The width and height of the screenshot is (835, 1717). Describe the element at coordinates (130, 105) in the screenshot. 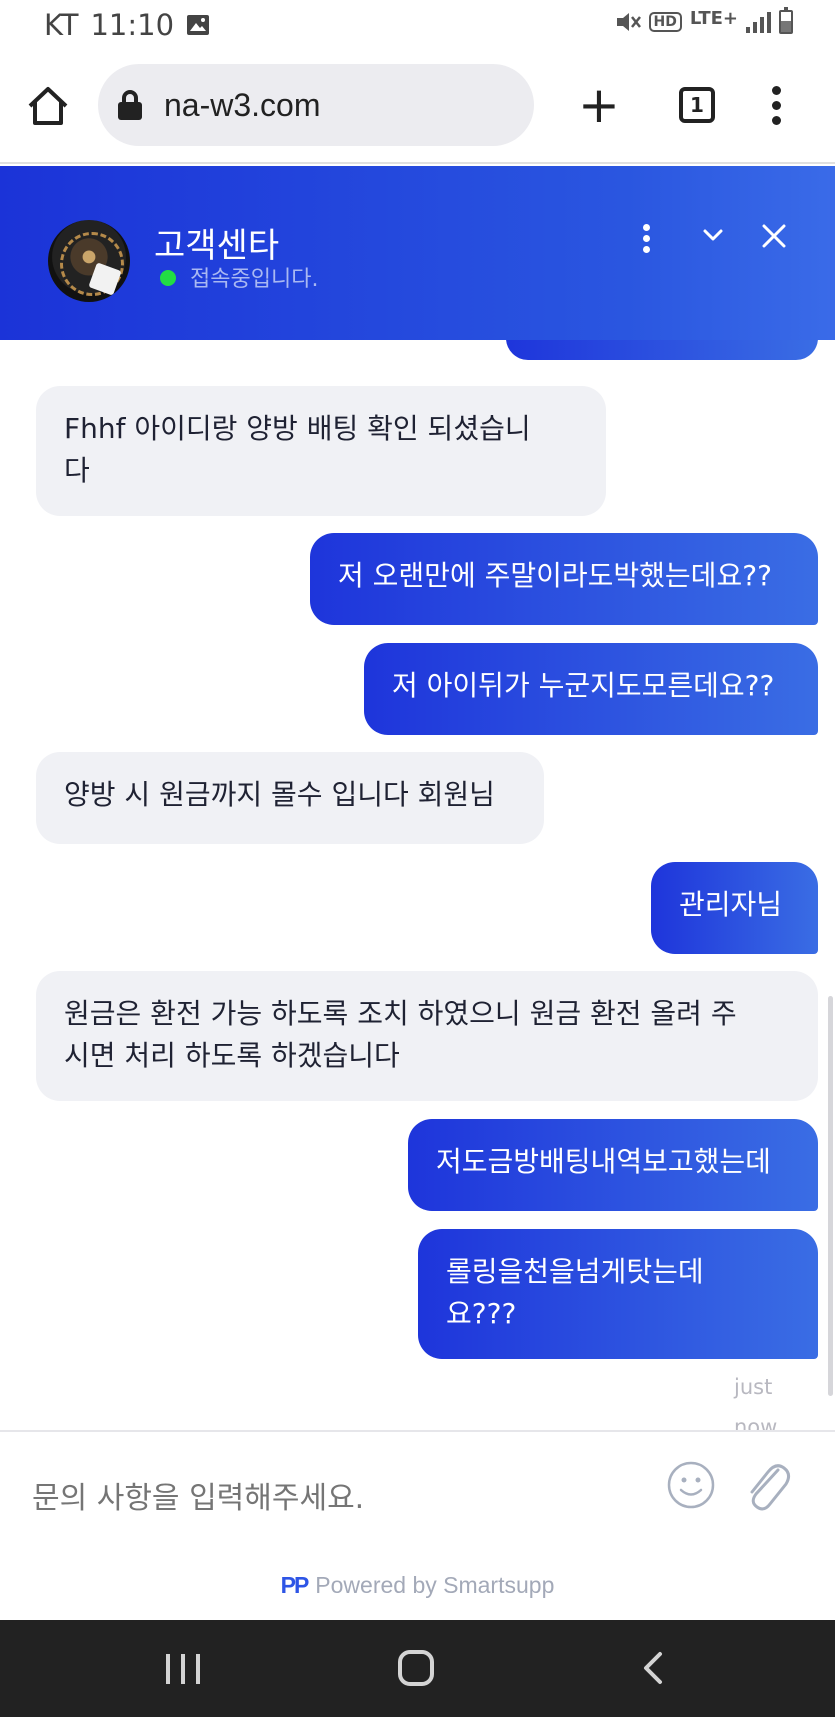

I see `lock-icon` at that location.